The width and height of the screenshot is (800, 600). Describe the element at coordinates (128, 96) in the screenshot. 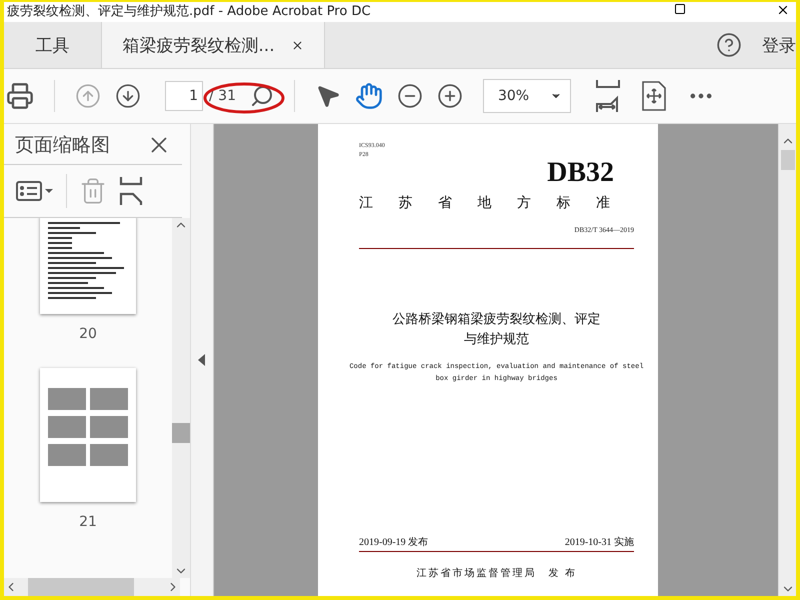

I see `next-page-icon` at that location.